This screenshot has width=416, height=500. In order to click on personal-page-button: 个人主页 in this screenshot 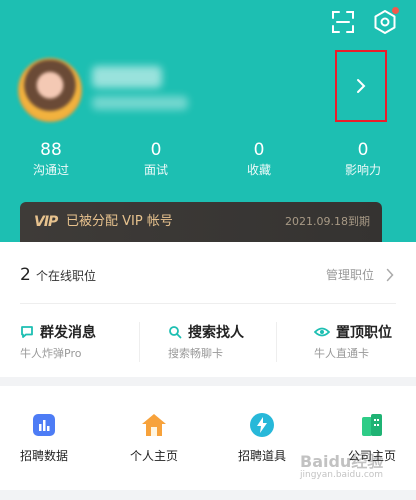, I will do `click(154, 438)`.